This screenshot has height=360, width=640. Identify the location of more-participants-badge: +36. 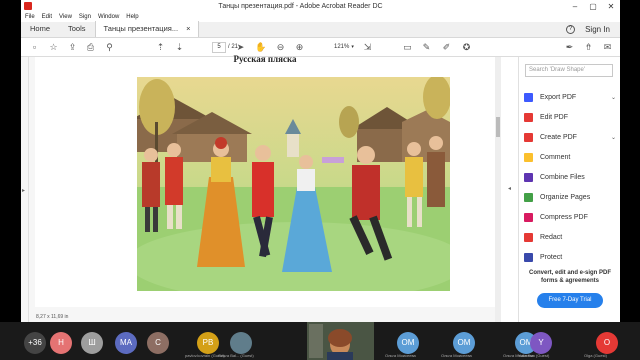
(35, 343).